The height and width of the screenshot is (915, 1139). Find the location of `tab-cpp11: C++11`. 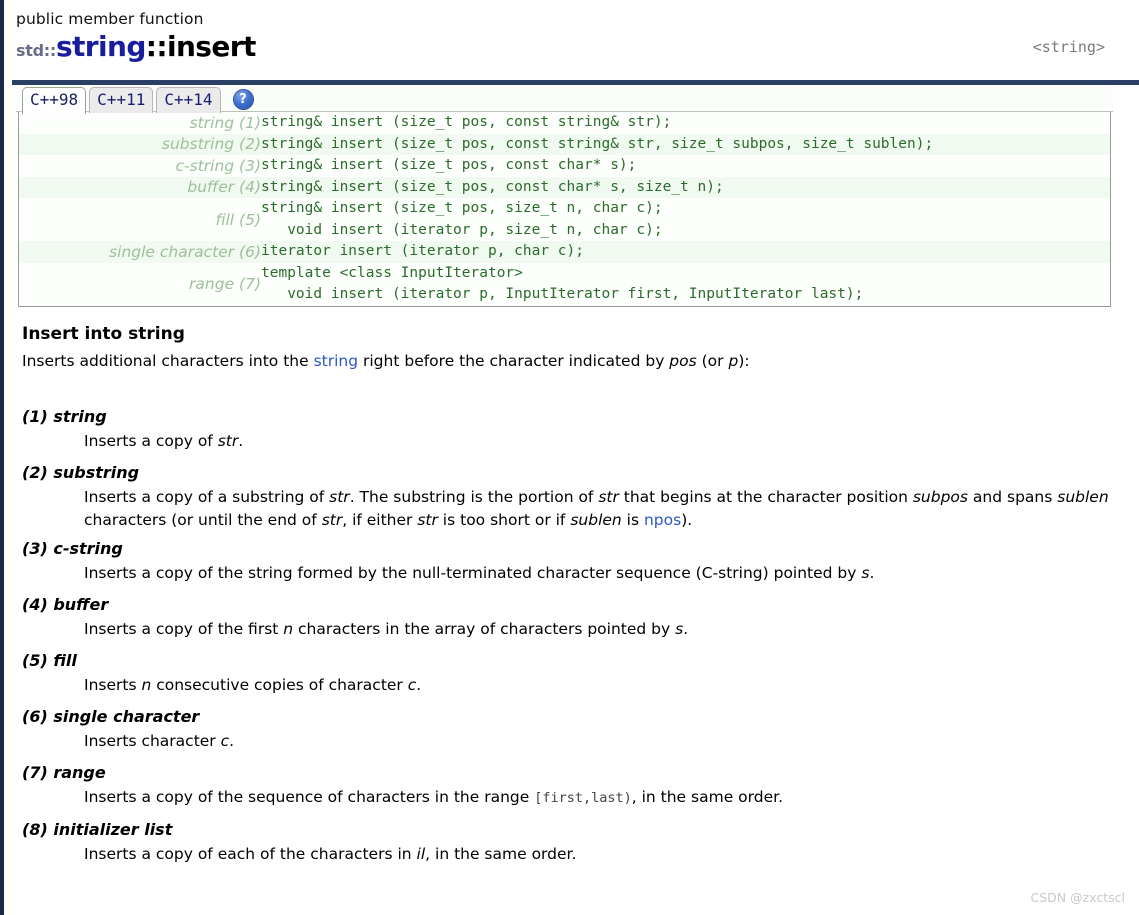

tab-cpp11: C++11 is located at coordinates (121, 100).